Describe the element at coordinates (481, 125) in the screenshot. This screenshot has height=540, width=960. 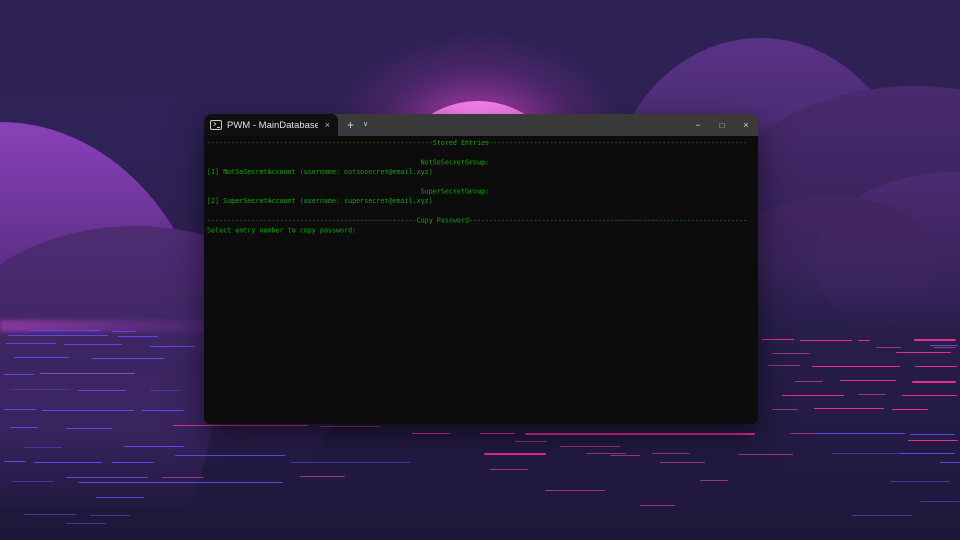
I see `title-bar: PWM - MainDatabase × + ∨ − □ ×` at that location.